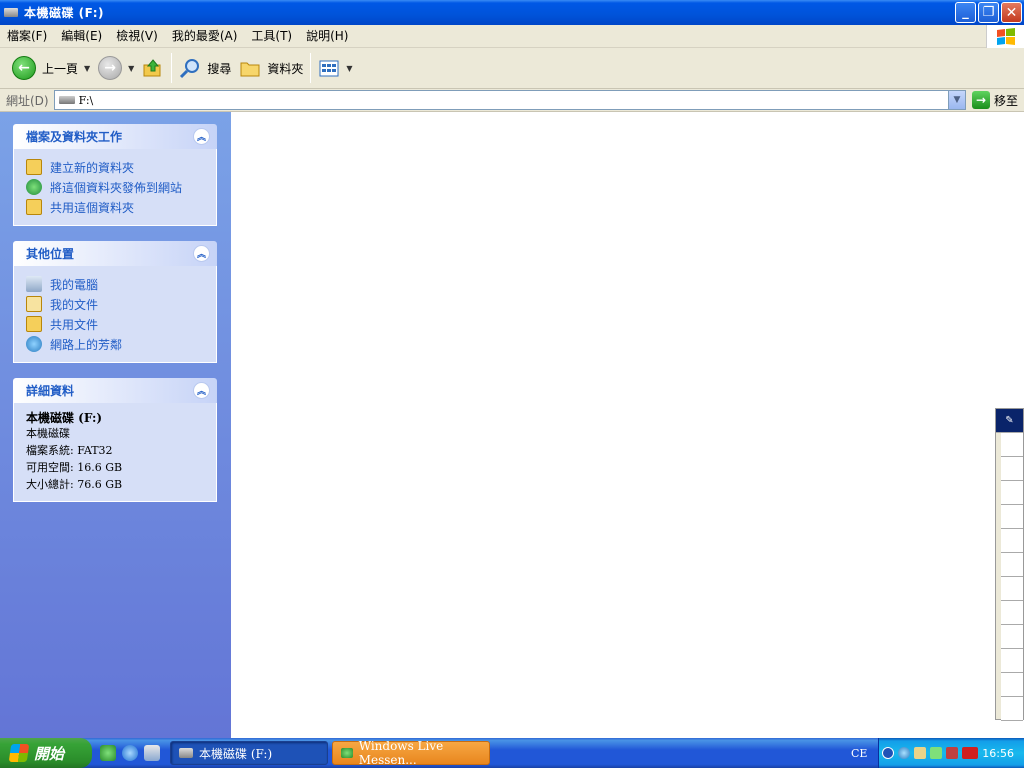 The width and height of the screenshot is (1024, 768). What do you see at coordinates (920, 753) in the screenshot?
I see `display-icon` at bounding box center [920, 753].